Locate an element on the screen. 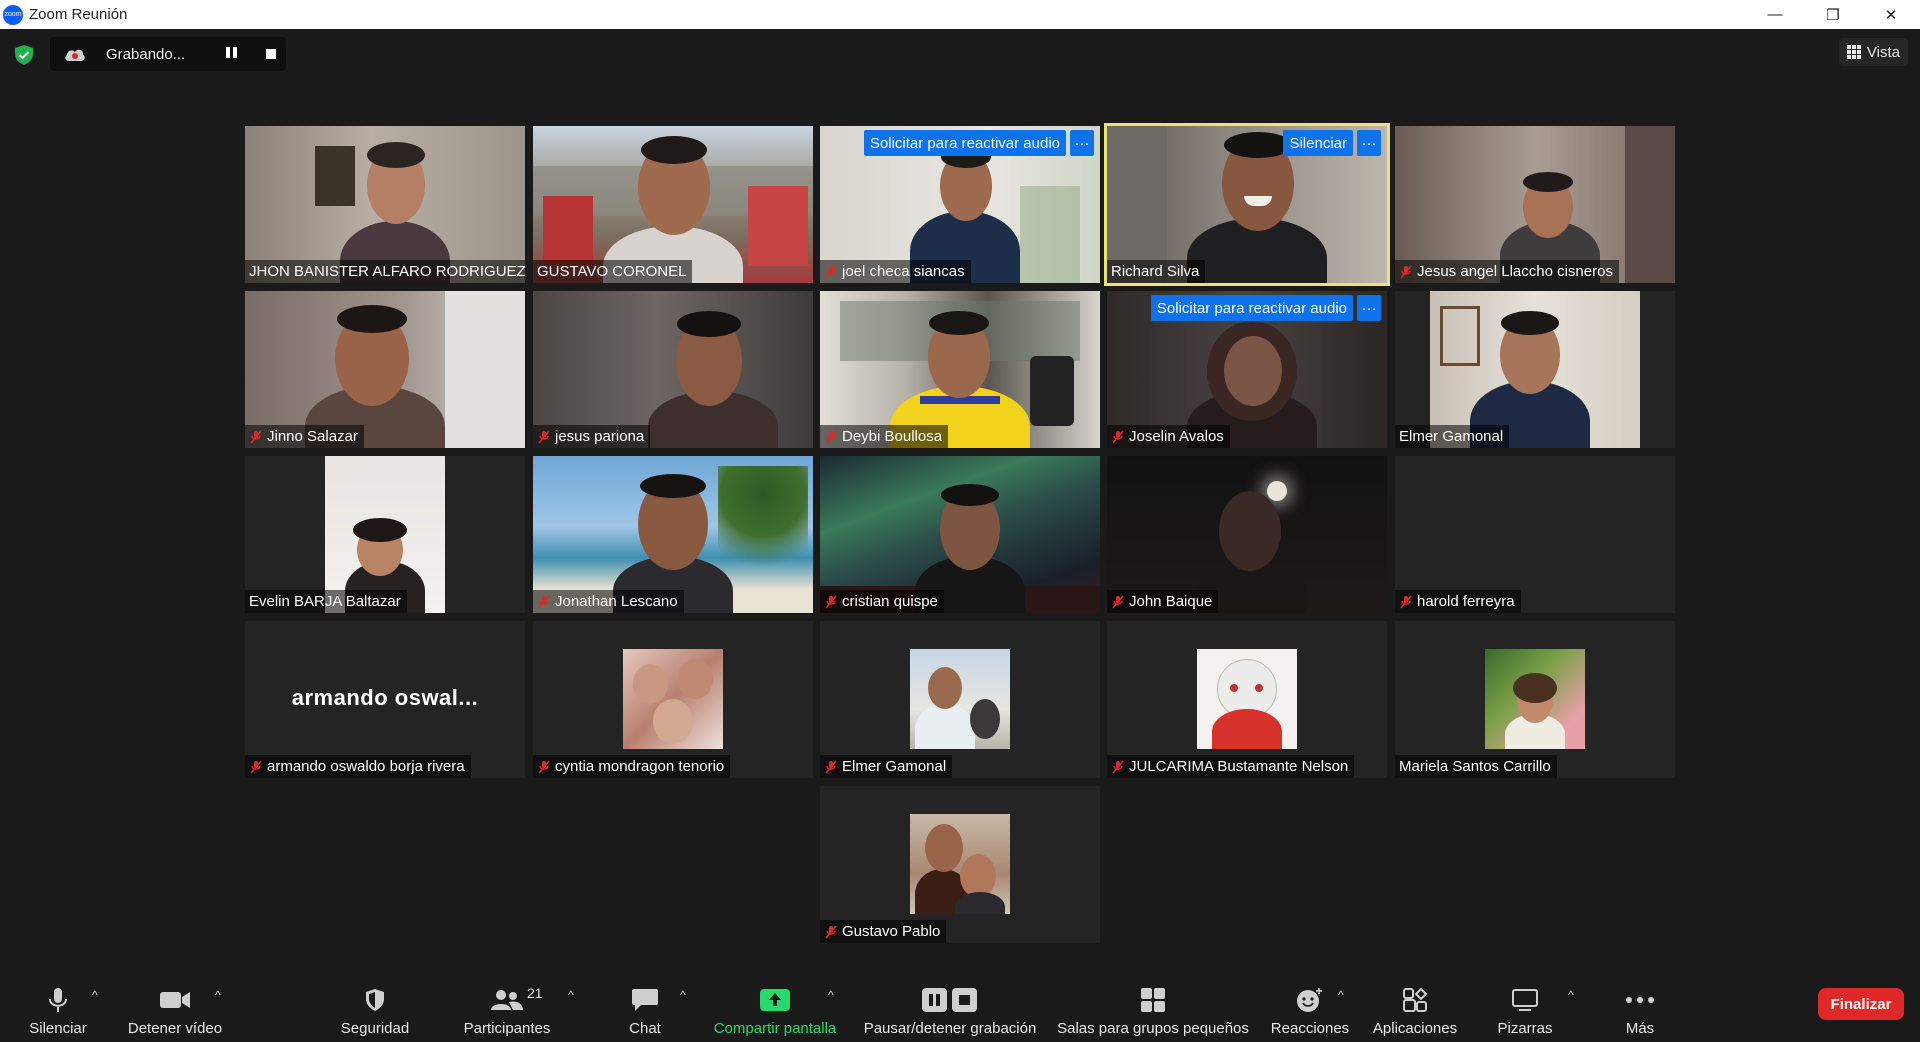 The image size is (1920, 1042). name-label: Elmer Gamonal is located at coordinates (1452, 436).